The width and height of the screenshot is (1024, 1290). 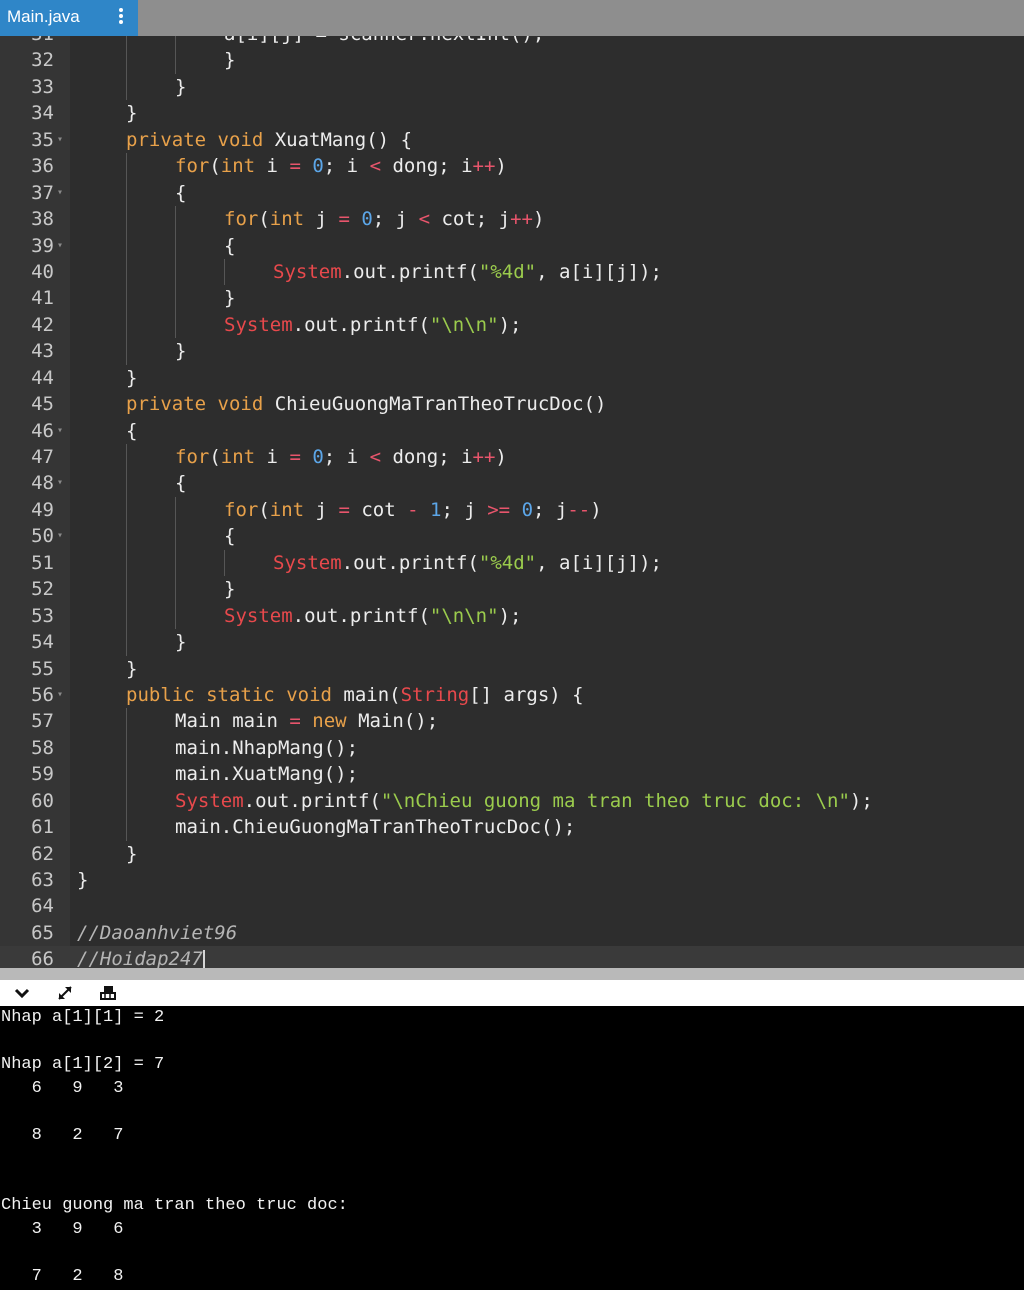 I want to click on line-number: 46, so click(x=42, y=430).